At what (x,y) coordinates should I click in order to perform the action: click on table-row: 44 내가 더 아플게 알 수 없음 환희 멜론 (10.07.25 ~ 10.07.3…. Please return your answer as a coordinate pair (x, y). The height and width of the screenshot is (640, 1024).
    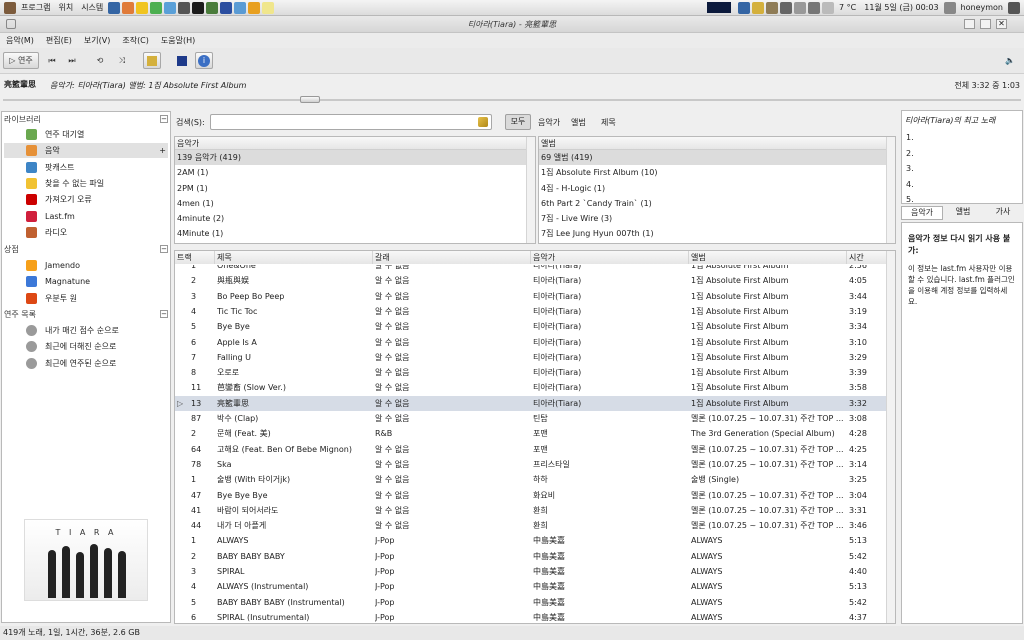
    Looking at the image, I should click on (531, 525).